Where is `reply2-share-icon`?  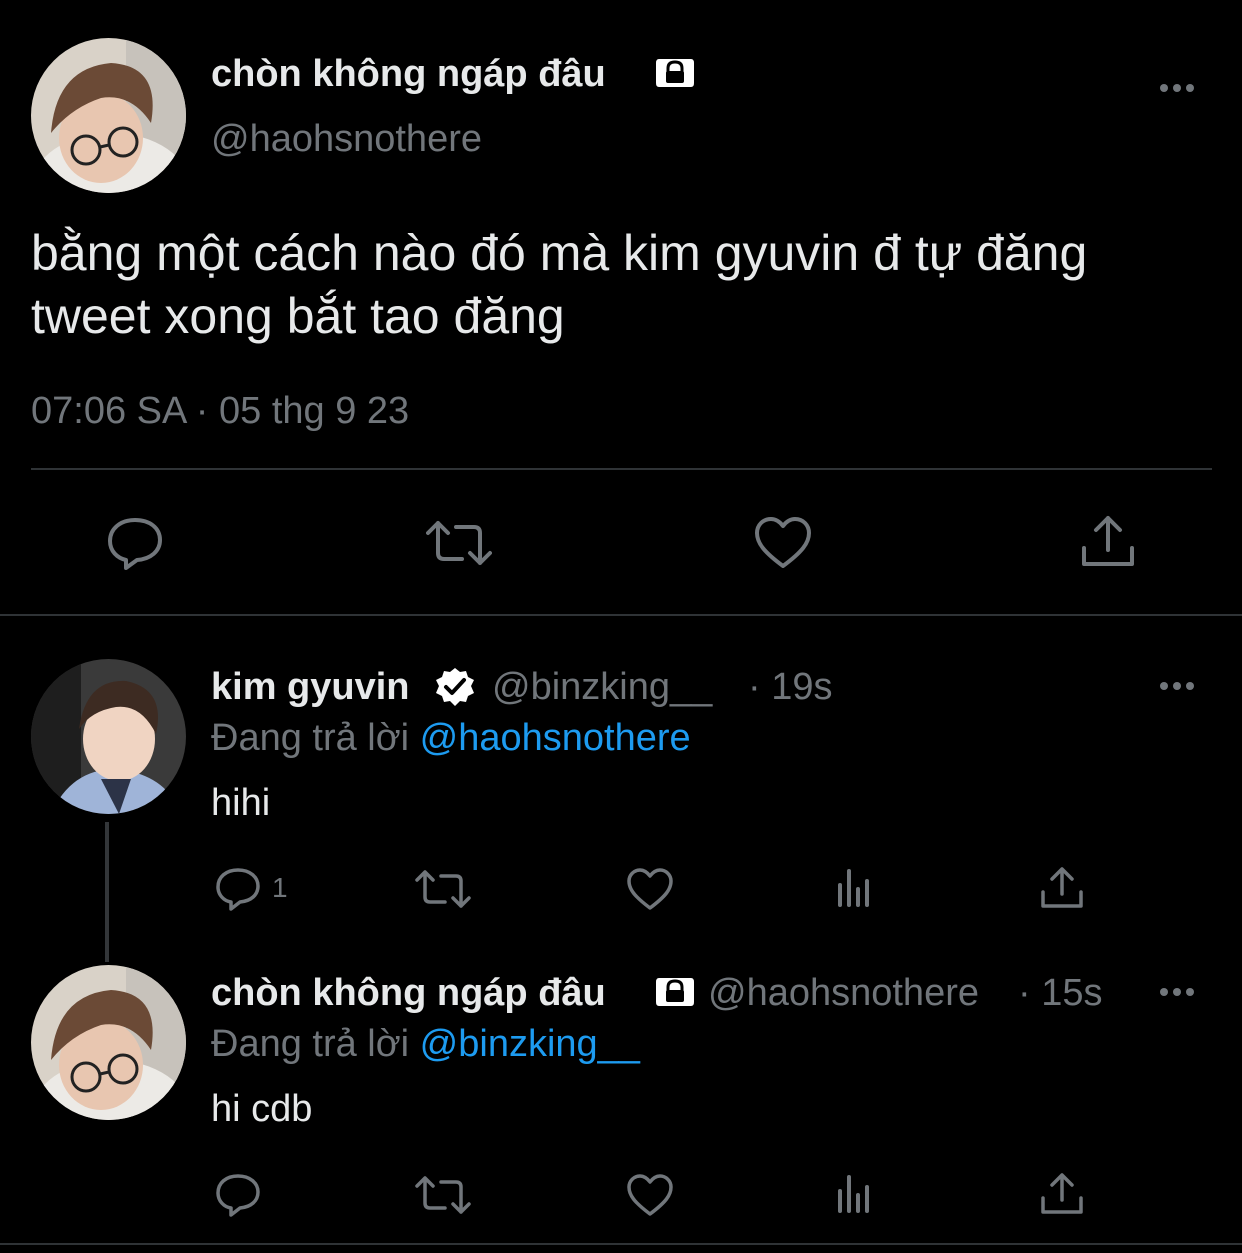 reply2-share-icon is located at coordinates (1062, 1194).